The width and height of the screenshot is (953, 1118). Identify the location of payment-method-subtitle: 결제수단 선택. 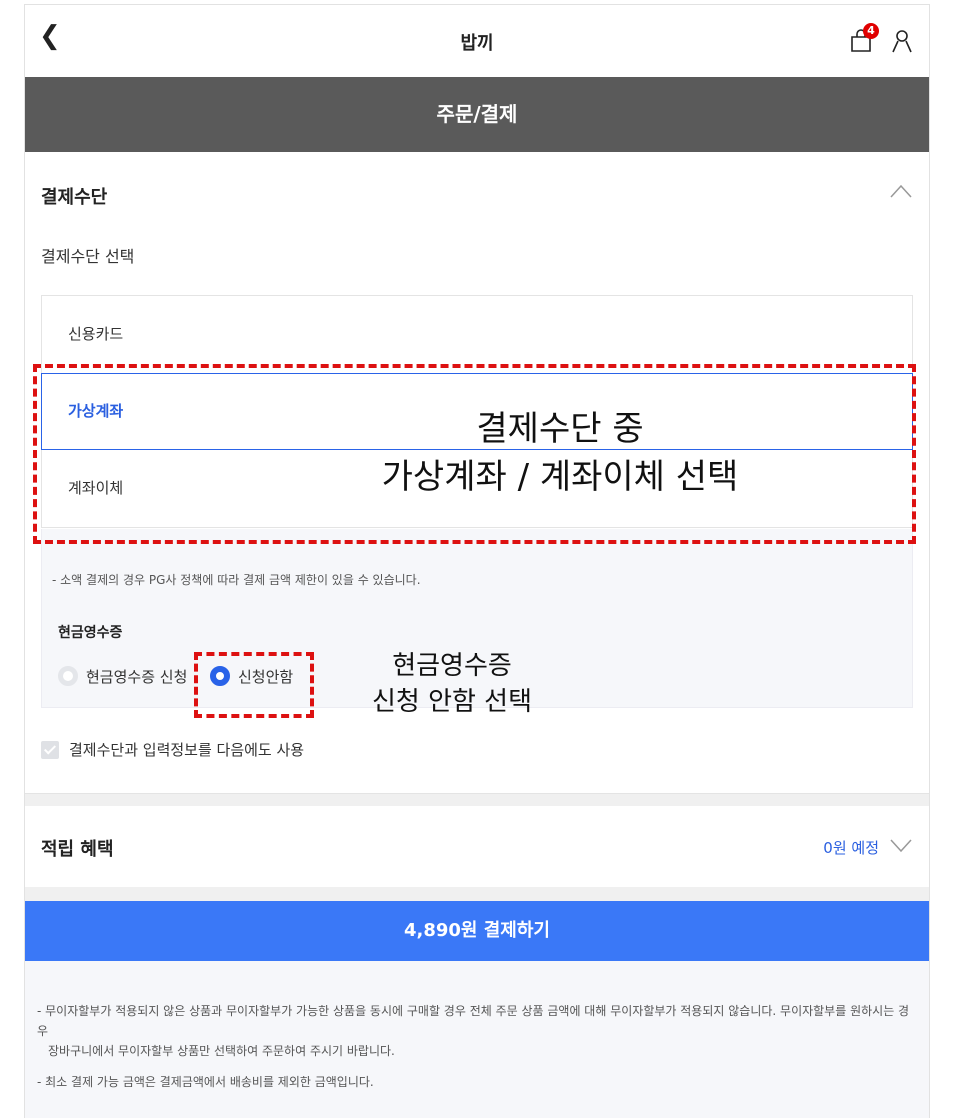
(88, 256).